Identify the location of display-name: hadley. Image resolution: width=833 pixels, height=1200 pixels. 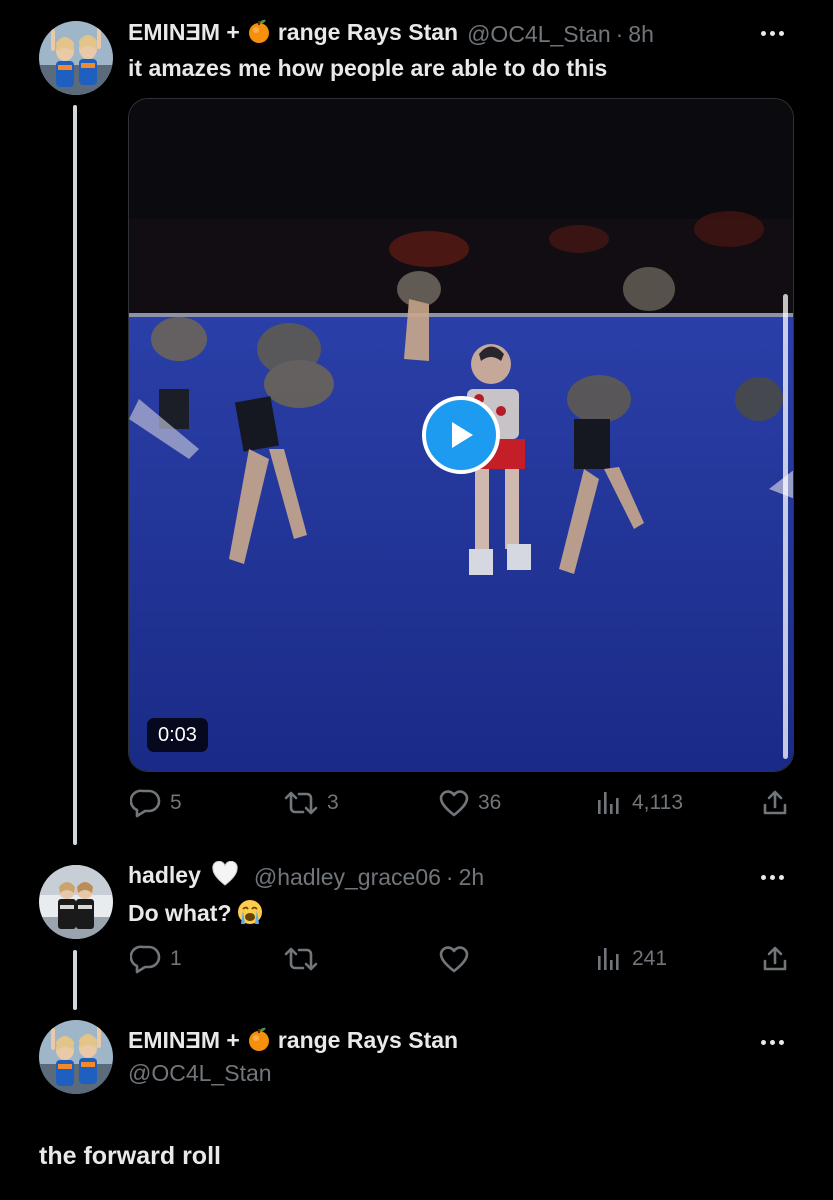
(186, 876).